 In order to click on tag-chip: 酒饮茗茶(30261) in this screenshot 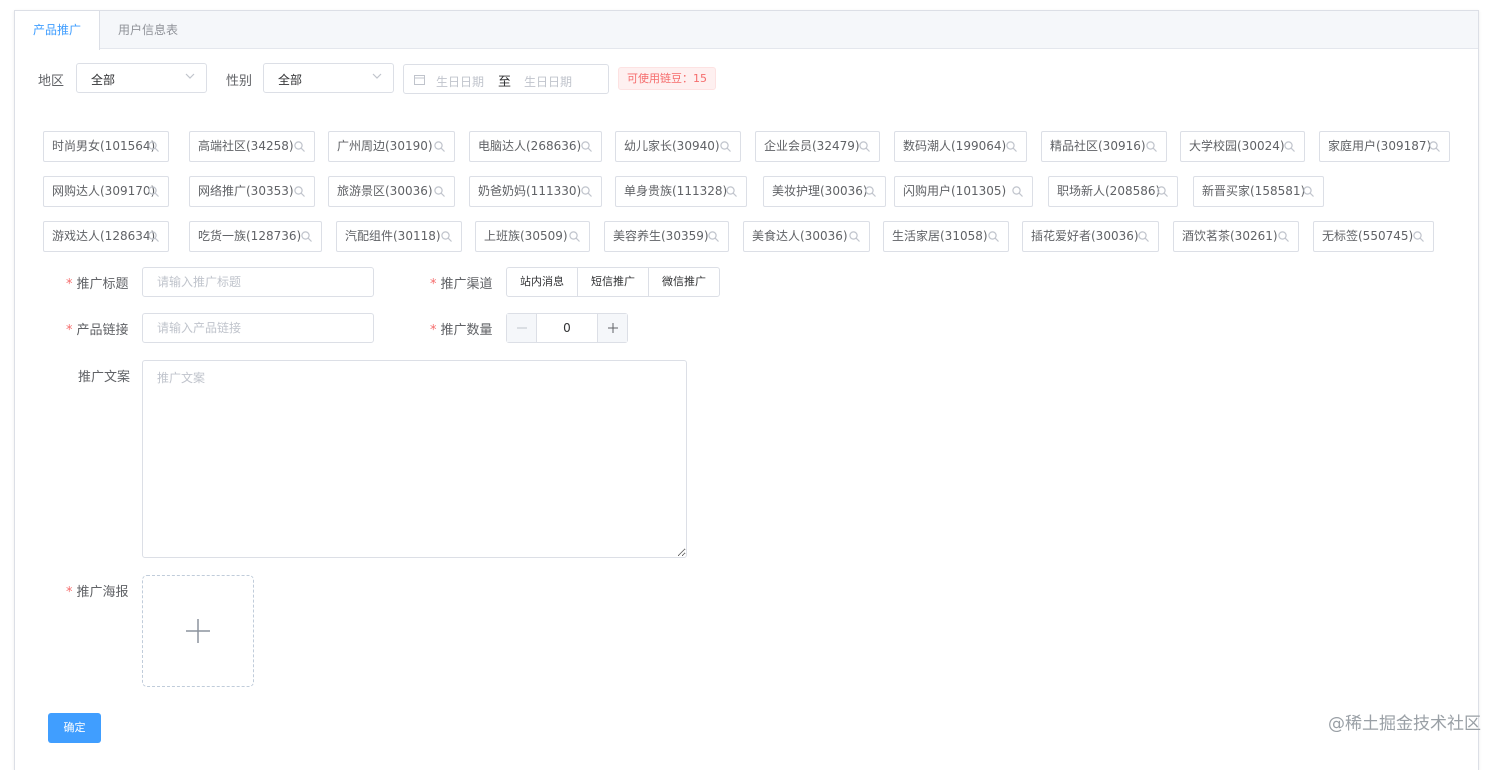, I will do `click(1236, 236)`.